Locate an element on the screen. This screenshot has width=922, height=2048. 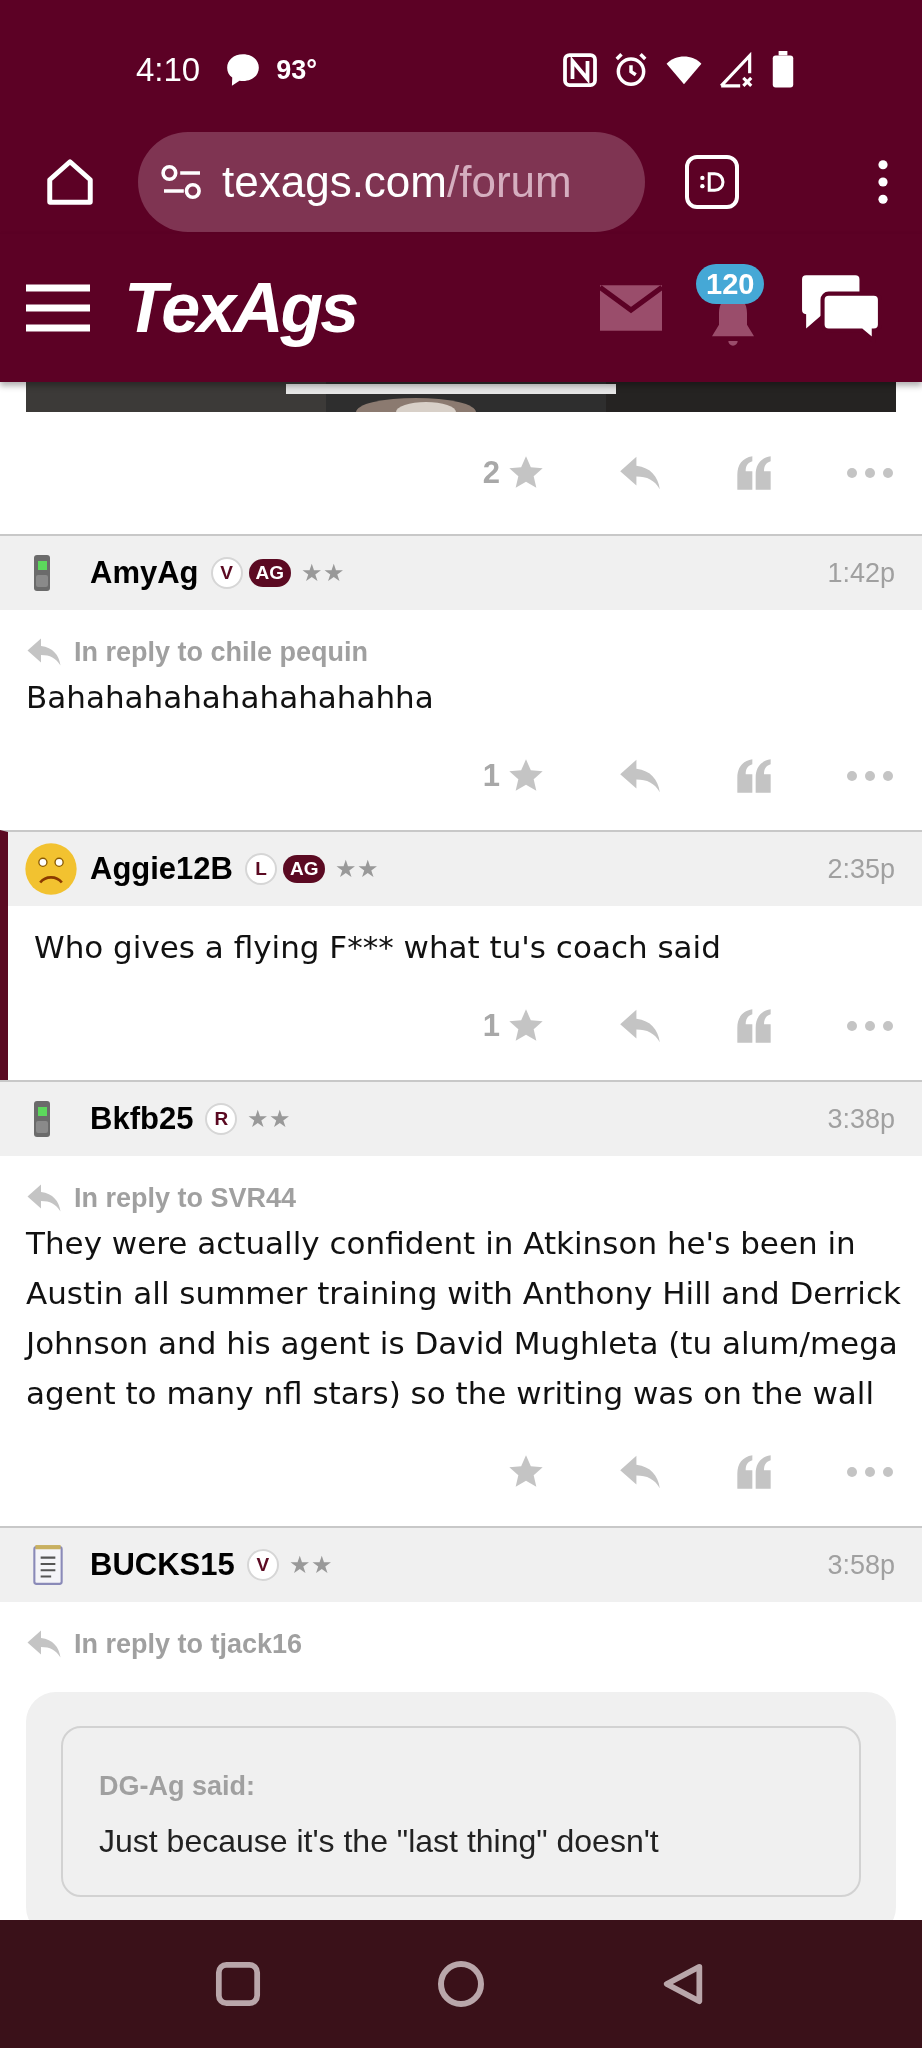
post-time: 3:38p is located at coordinates (861, 1119).